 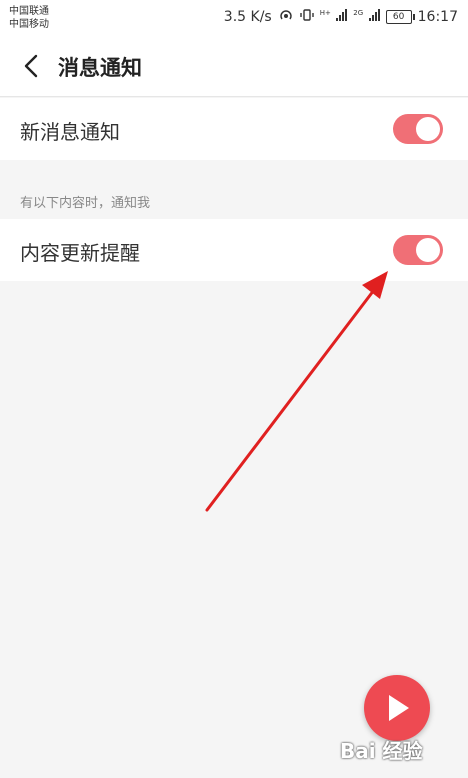 I want to click on setting-row-new-message: 新消息通知, so click(x=234, y=129).